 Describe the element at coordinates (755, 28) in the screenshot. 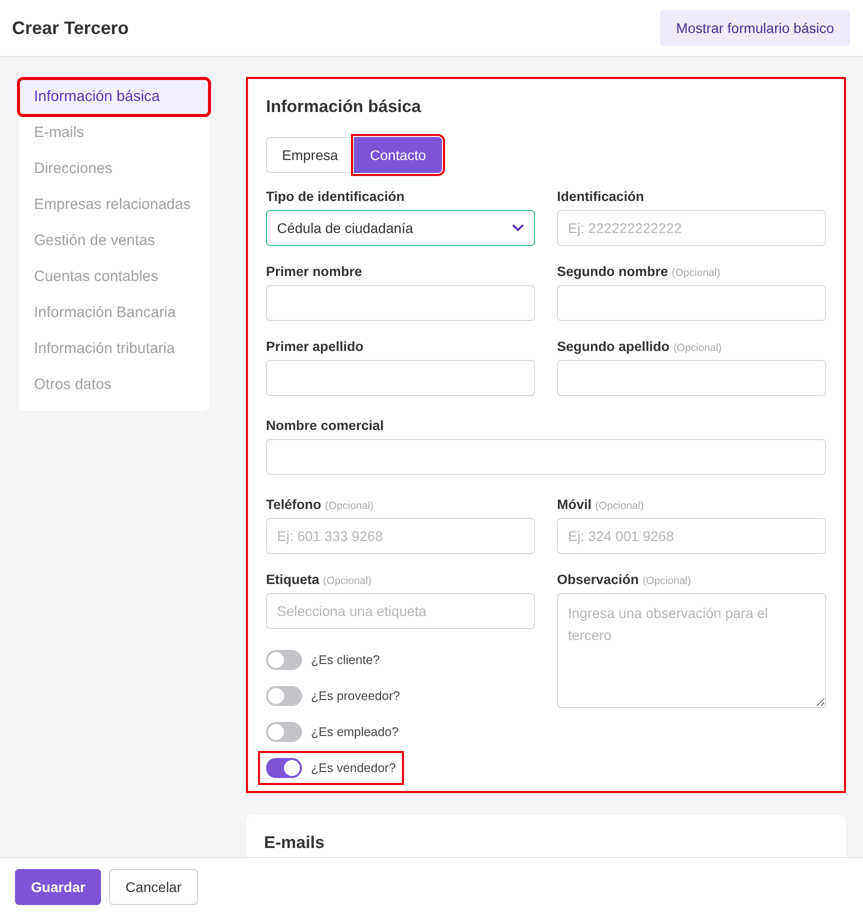

I see `basic-form-button: Mostrar formulario básico` at that location.